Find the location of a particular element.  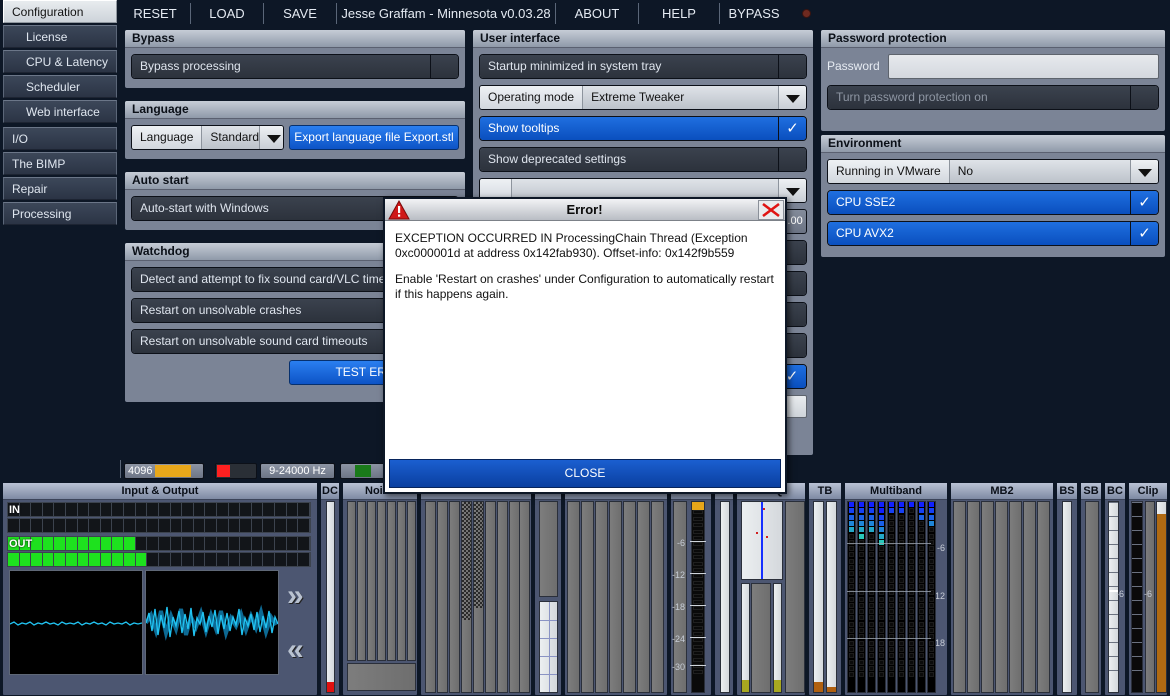

clip-indicator is located at coordinates (236, 471).